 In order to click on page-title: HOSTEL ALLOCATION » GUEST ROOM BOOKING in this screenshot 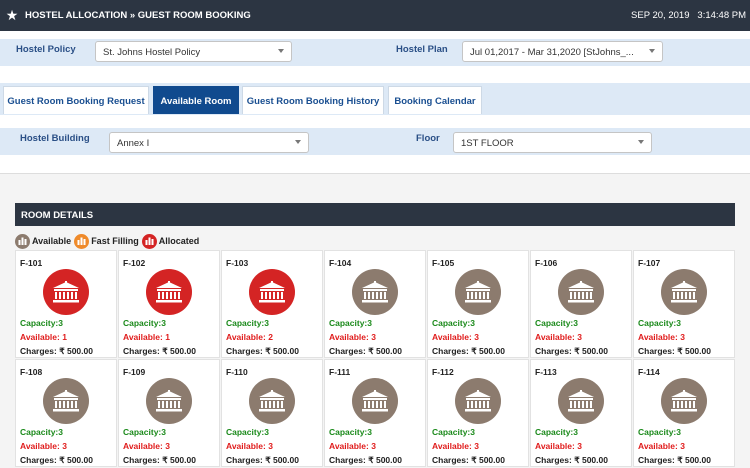, I will do `click(138, 15)`.